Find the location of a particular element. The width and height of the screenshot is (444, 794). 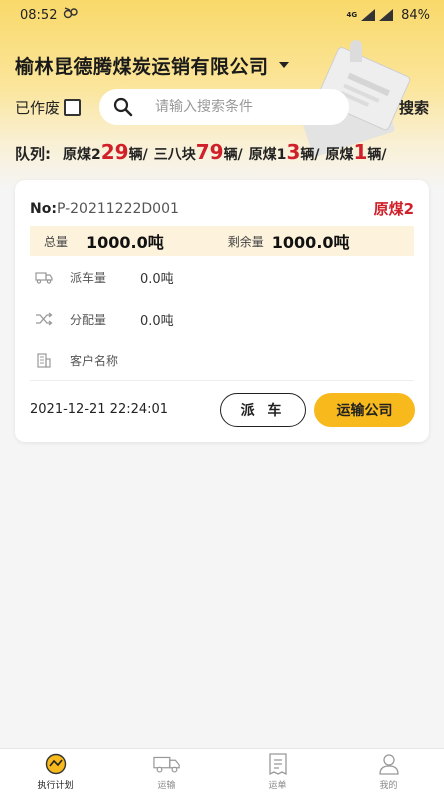

search-input is located at coordinates (240, 107).